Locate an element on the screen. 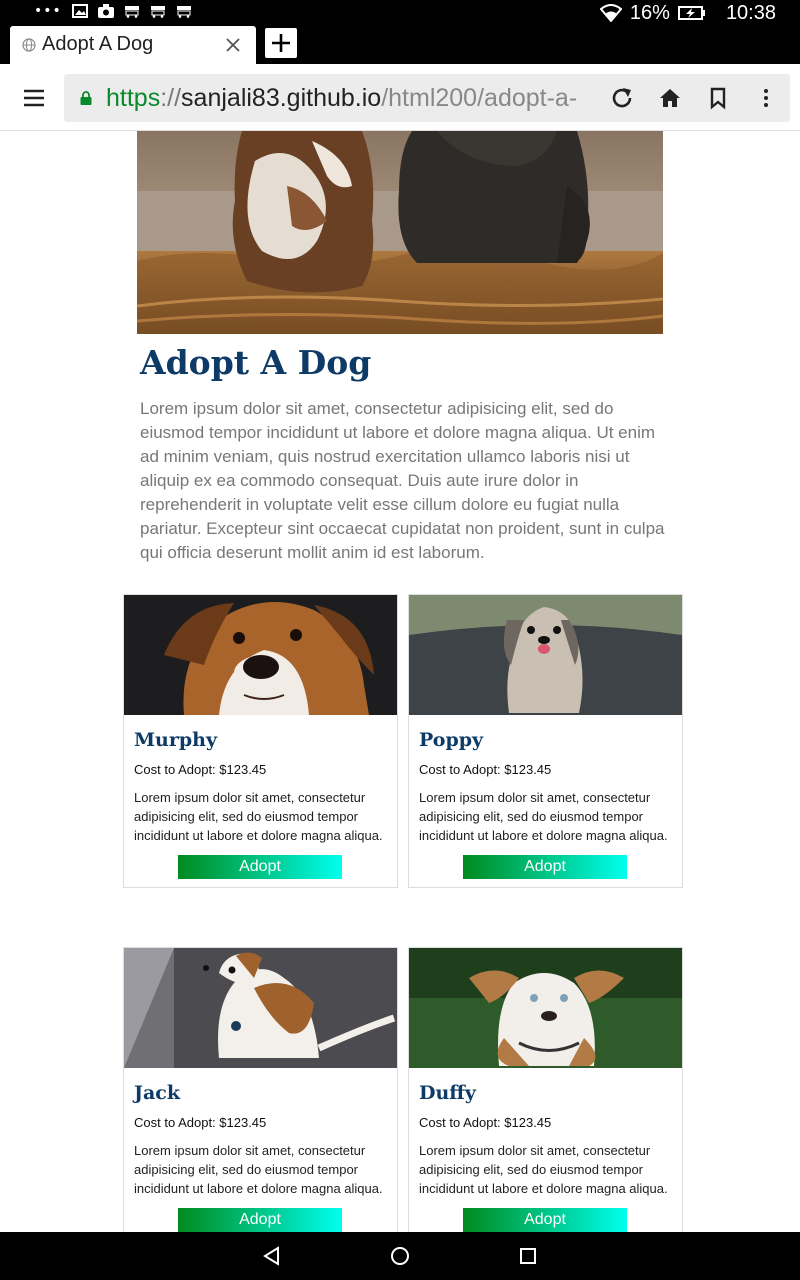 The height and width of the screenshot is (1280, 800). dog-name: Poppy is located at coordinates (451, 740).